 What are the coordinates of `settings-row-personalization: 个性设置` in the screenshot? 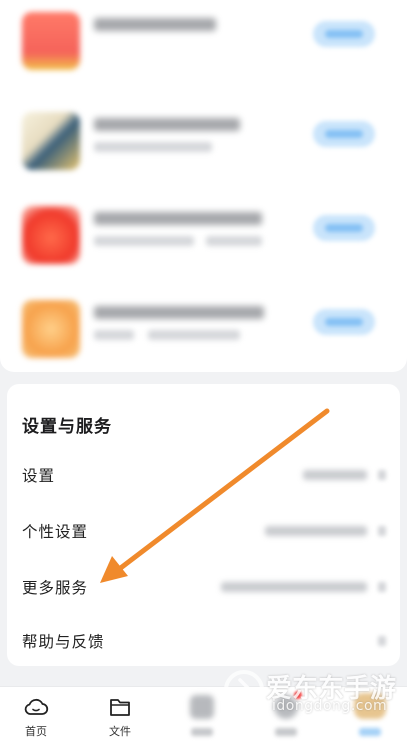 It's located at (203, 531).